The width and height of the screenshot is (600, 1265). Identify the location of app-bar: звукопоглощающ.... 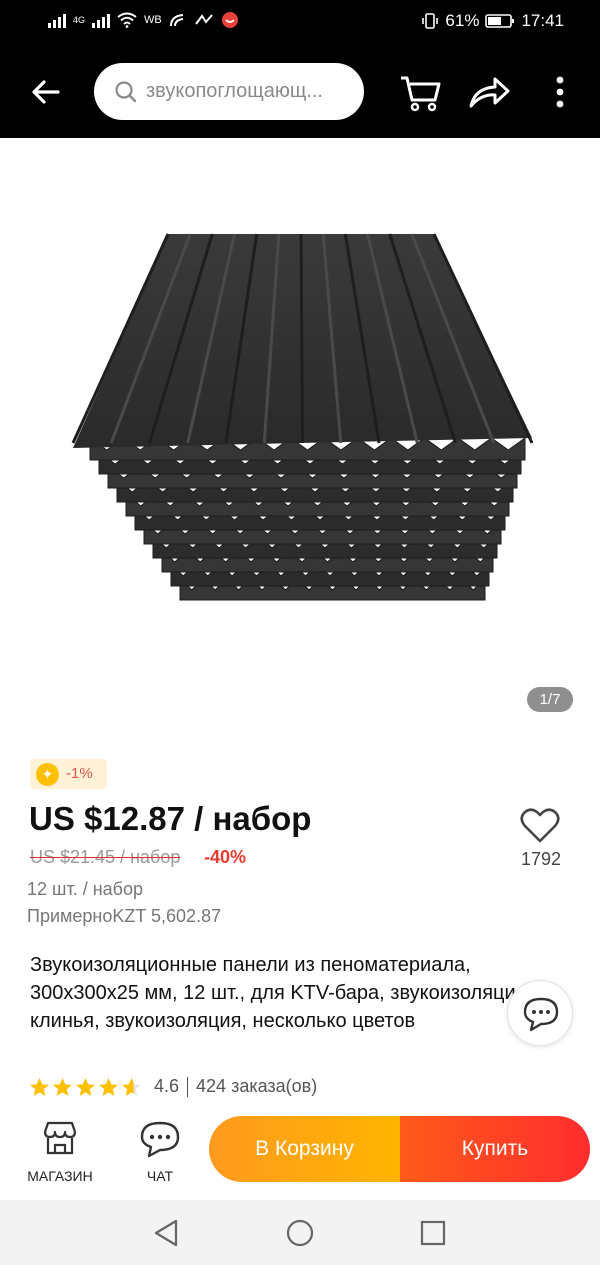
(300, 91).